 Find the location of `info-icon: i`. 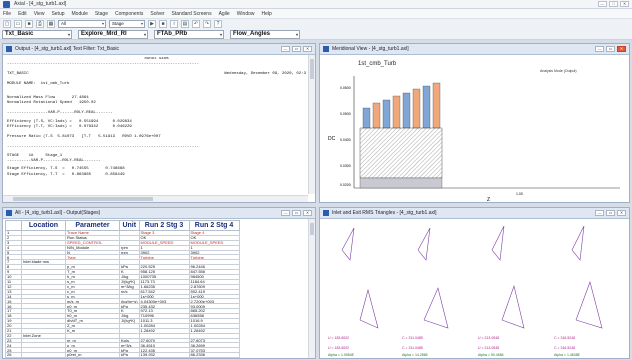

info-icon: i is located at coordinates (174, 24).